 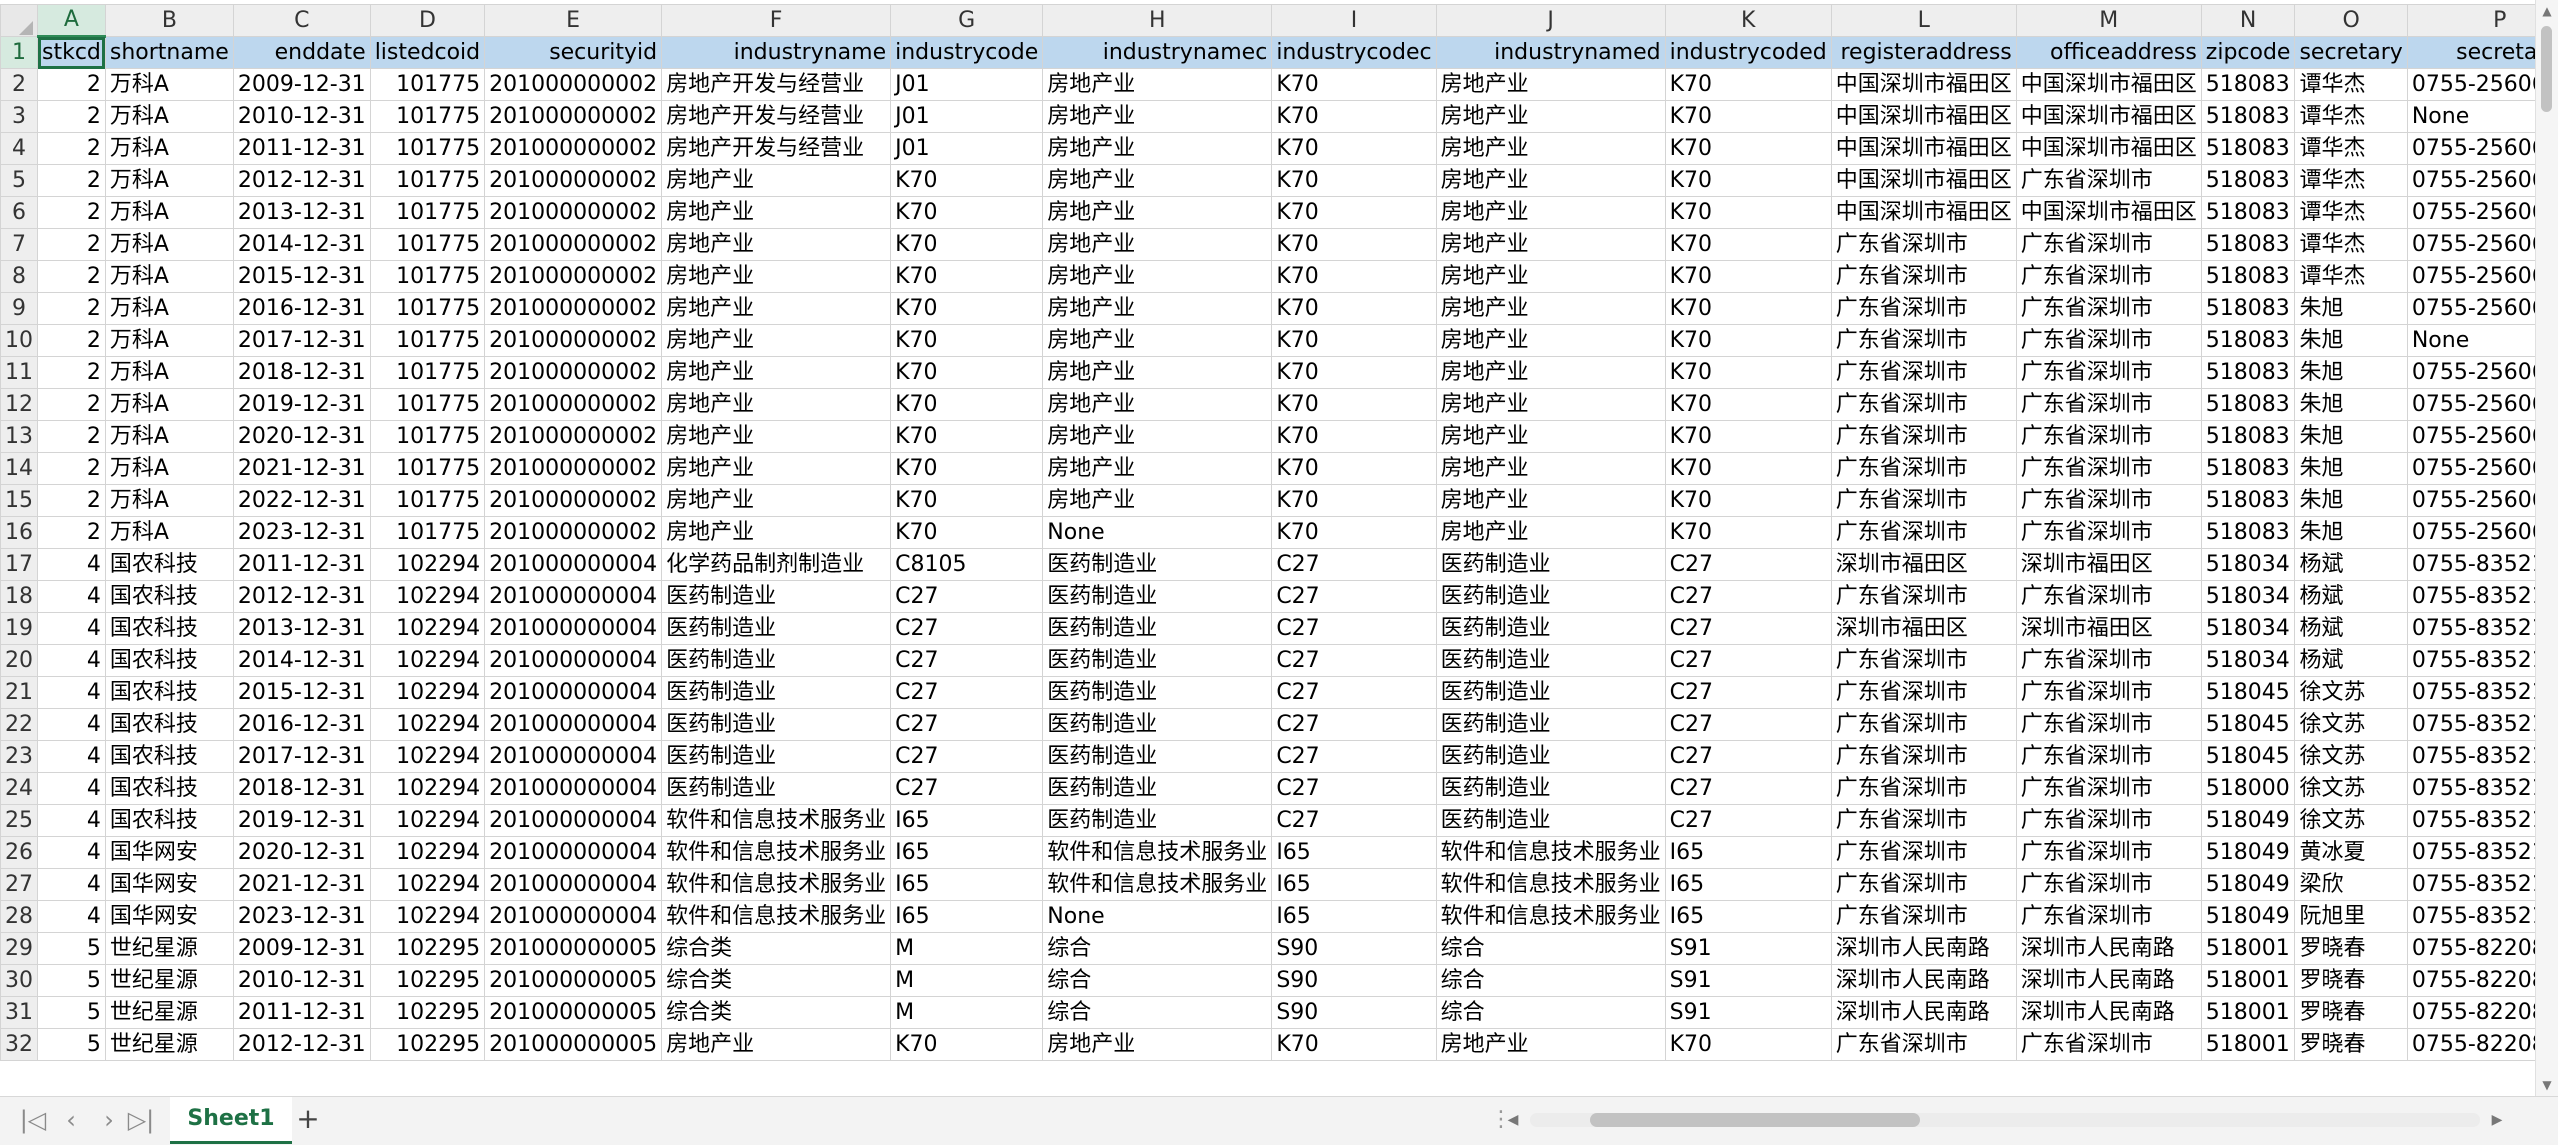 What do you see at coordinates (19, 437) in the screenshot?
I see `row-number: 13` at bounding box center [19, 437].